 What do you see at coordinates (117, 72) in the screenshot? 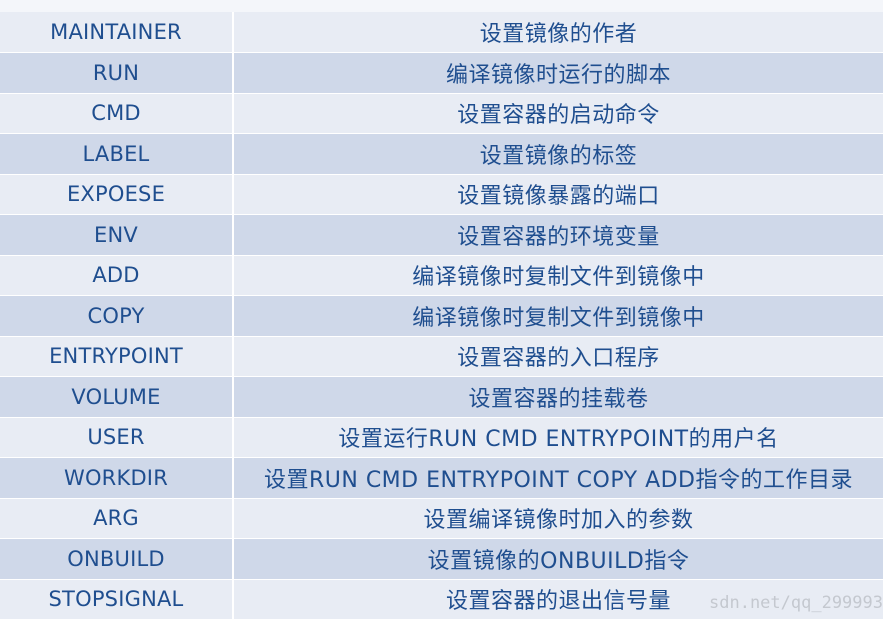
I see `instruction-cell: RUN` at bounding box center [117, 72].